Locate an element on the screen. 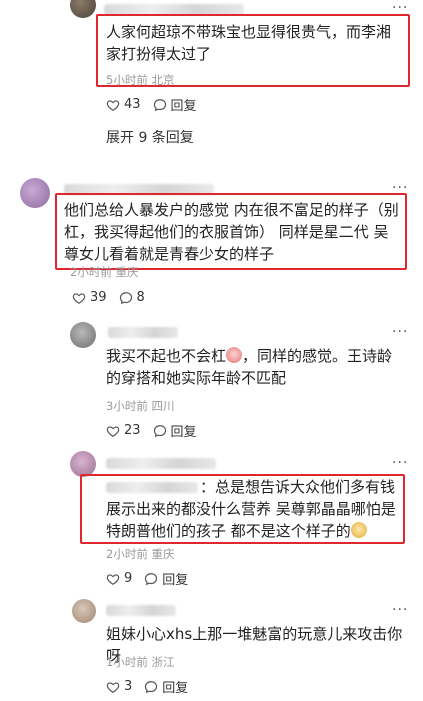 Image resolution: width=423 pixels, height=701 pixels. like-button: 23 is located at coordinates (123, 430).